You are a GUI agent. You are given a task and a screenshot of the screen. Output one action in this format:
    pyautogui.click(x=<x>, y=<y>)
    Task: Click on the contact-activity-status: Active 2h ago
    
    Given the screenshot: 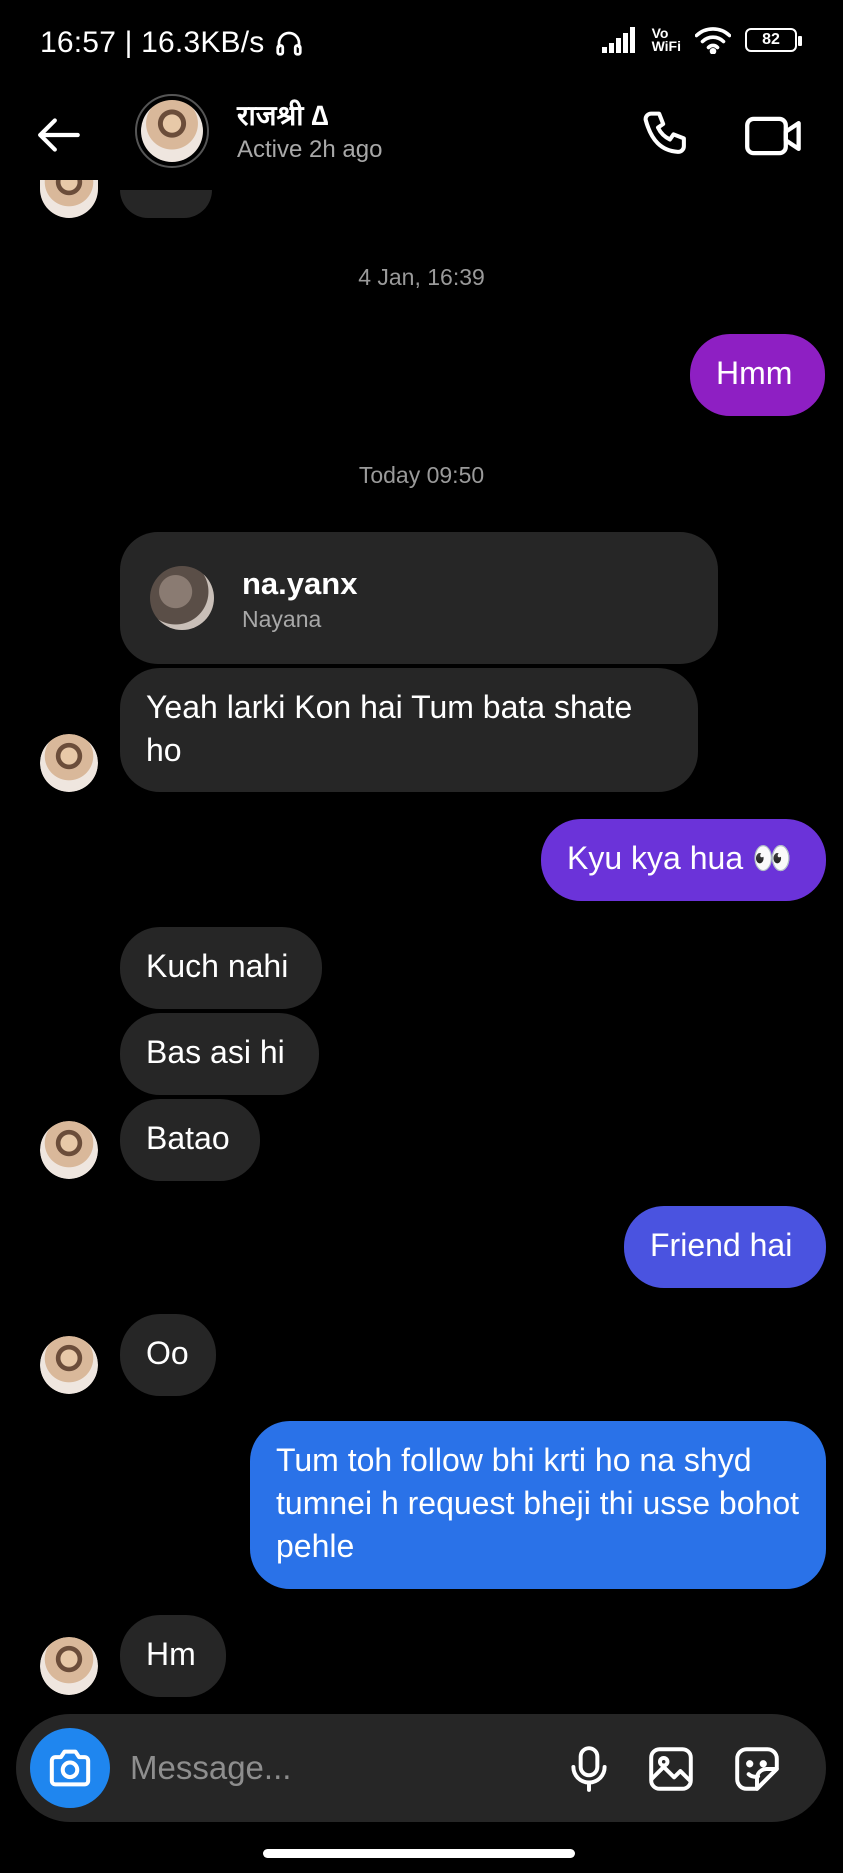 What is the action you would take?
    pyautogui.click(x=310, y=149)
    